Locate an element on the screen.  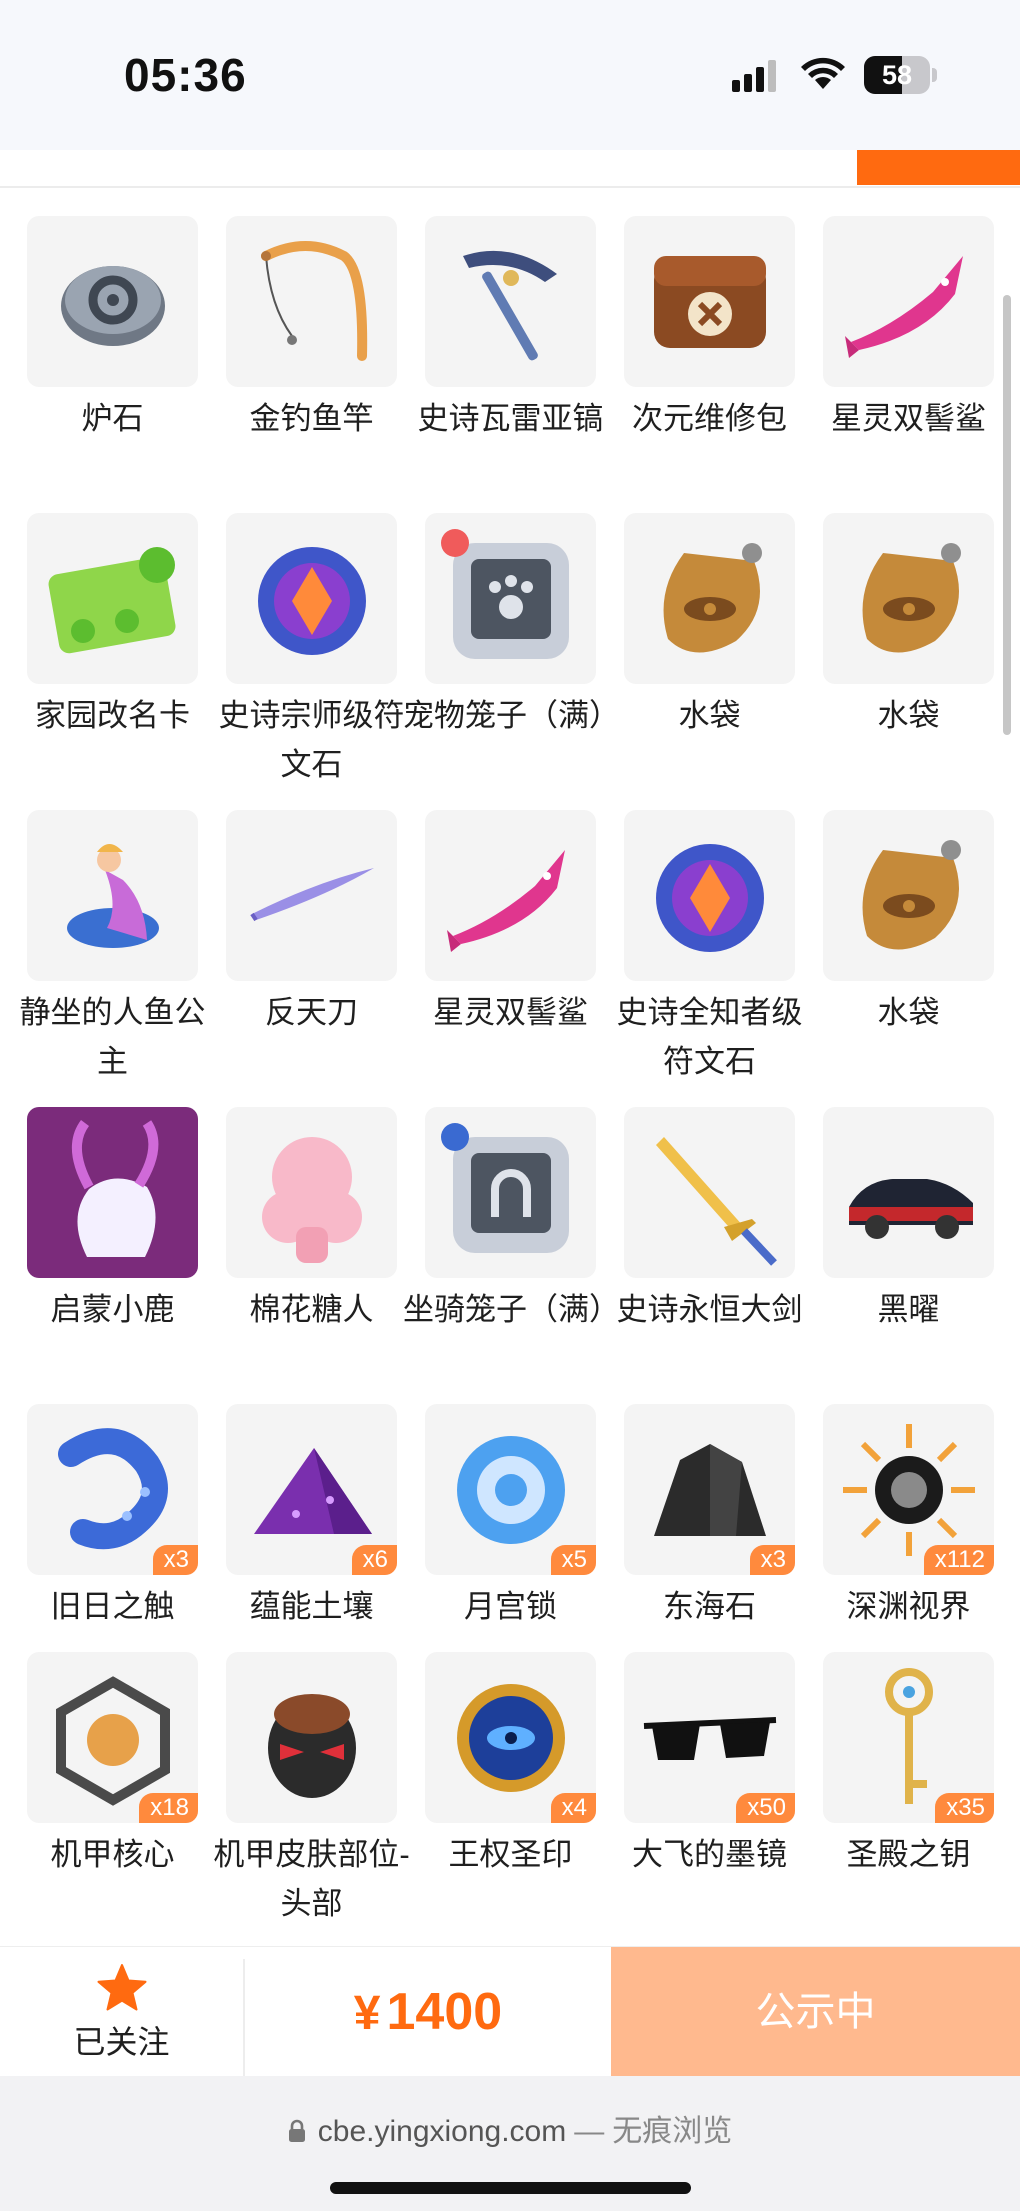
url-row: cbe.yingxiong.com — 无痕浏览 is located at coordinates (510, 2128).